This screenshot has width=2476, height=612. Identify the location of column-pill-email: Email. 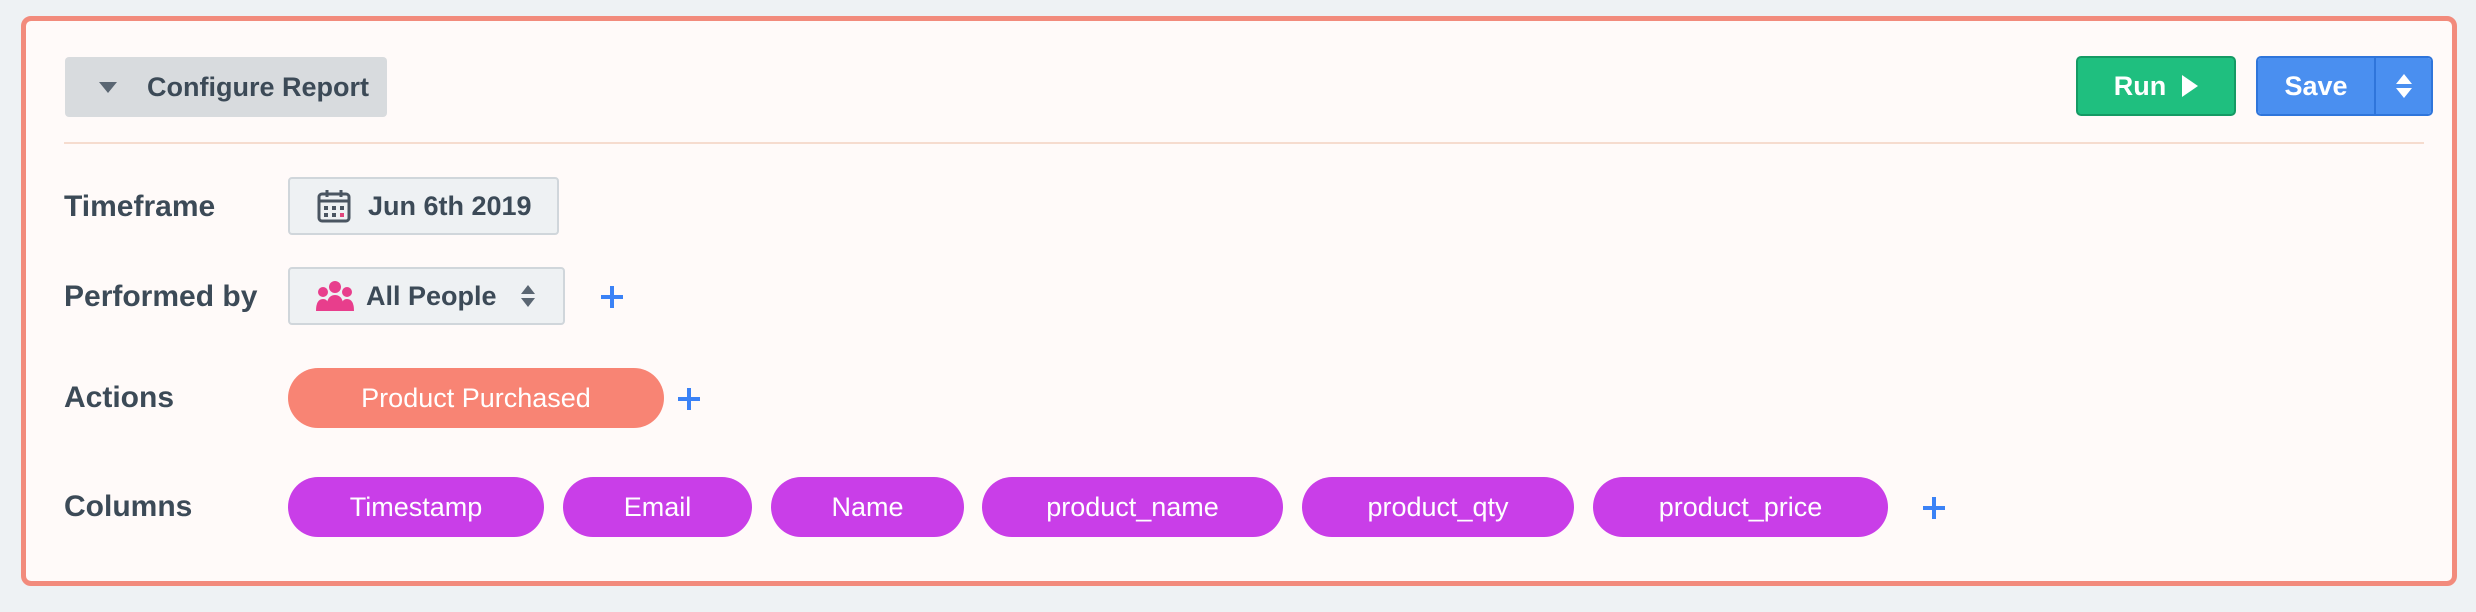
(657, 507).